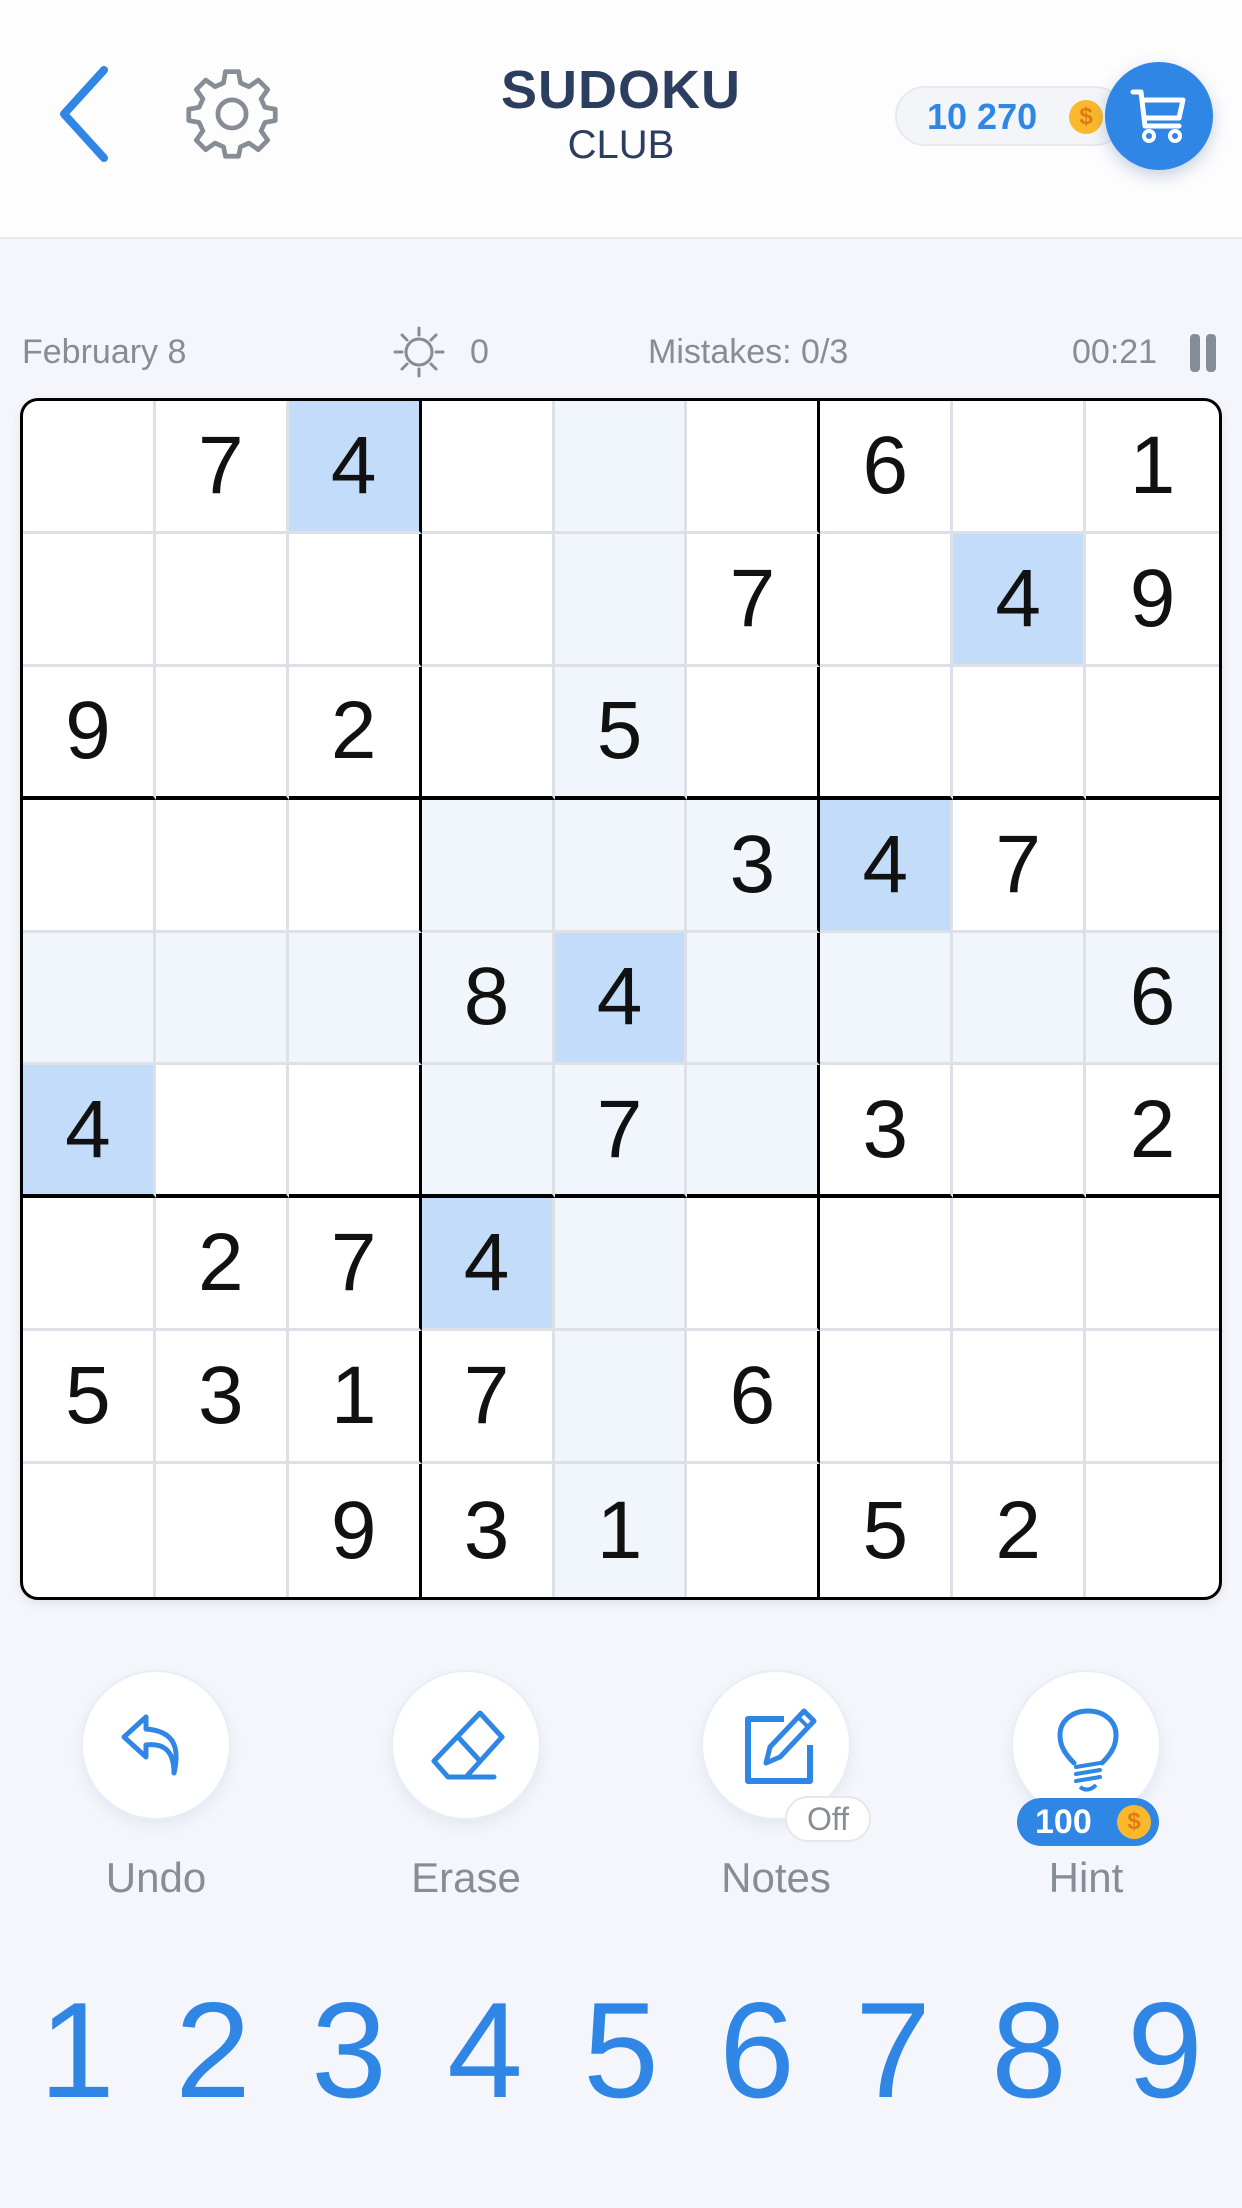 The image size is (1242, 2208). What do you see at coordinates (213, 2050) in the screenshot?
I see `numpad-2: 2` at bounding box center [213, 2050].